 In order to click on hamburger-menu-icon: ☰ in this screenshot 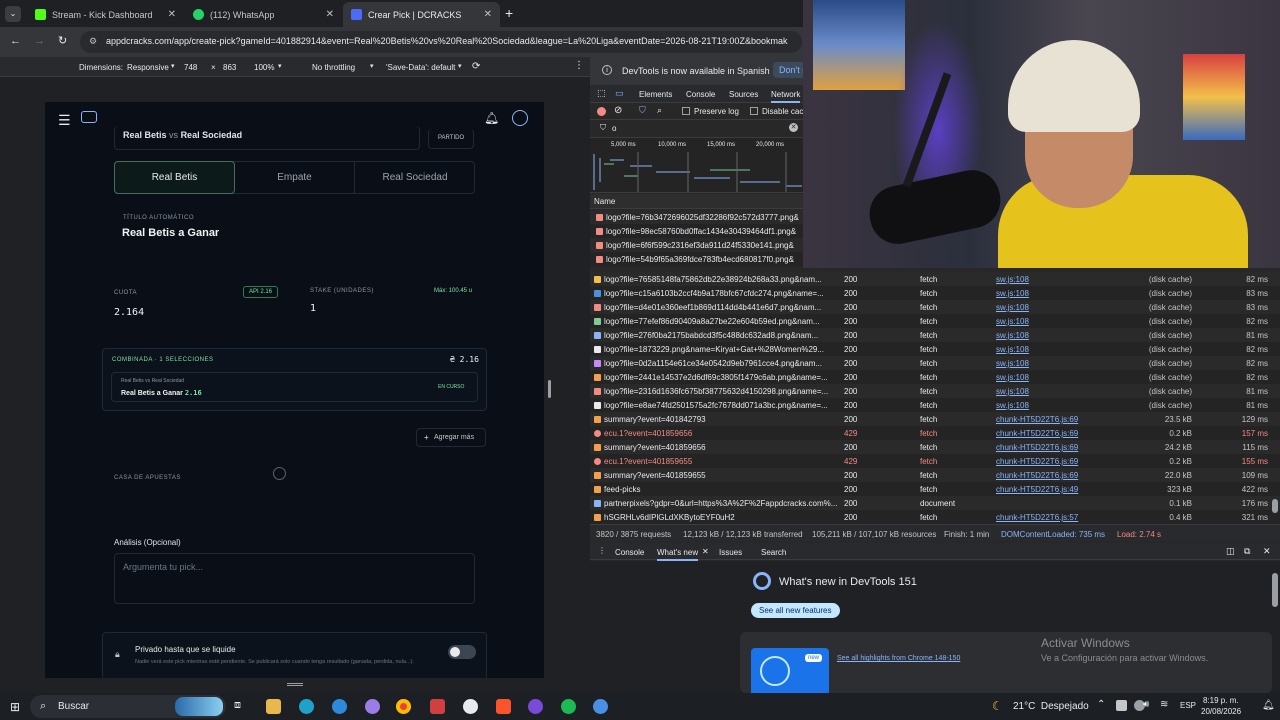, I will do `click(64, 120)`.